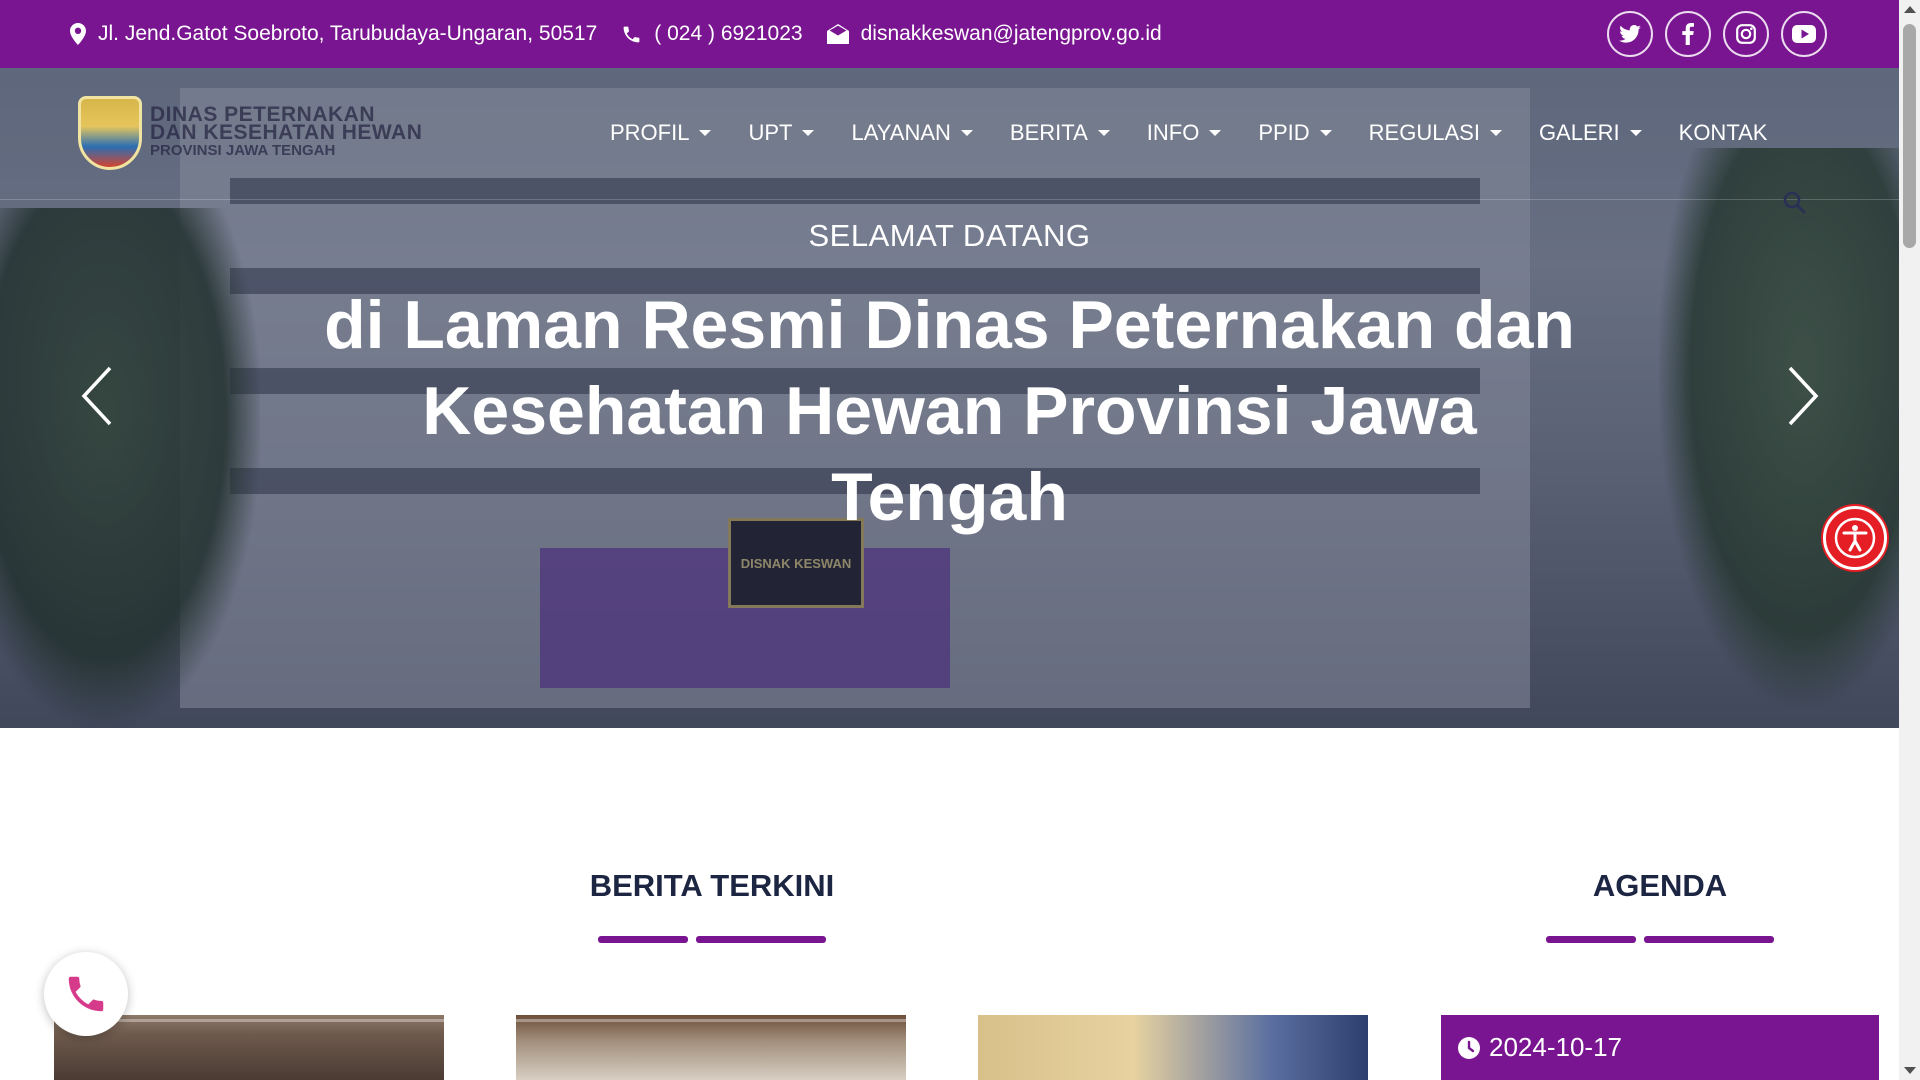  What do you see at coordinates (1555, 1047) in the screenshot?
I see `agenda-date: 2024-10-17` at bounding box center [1555, 1047].